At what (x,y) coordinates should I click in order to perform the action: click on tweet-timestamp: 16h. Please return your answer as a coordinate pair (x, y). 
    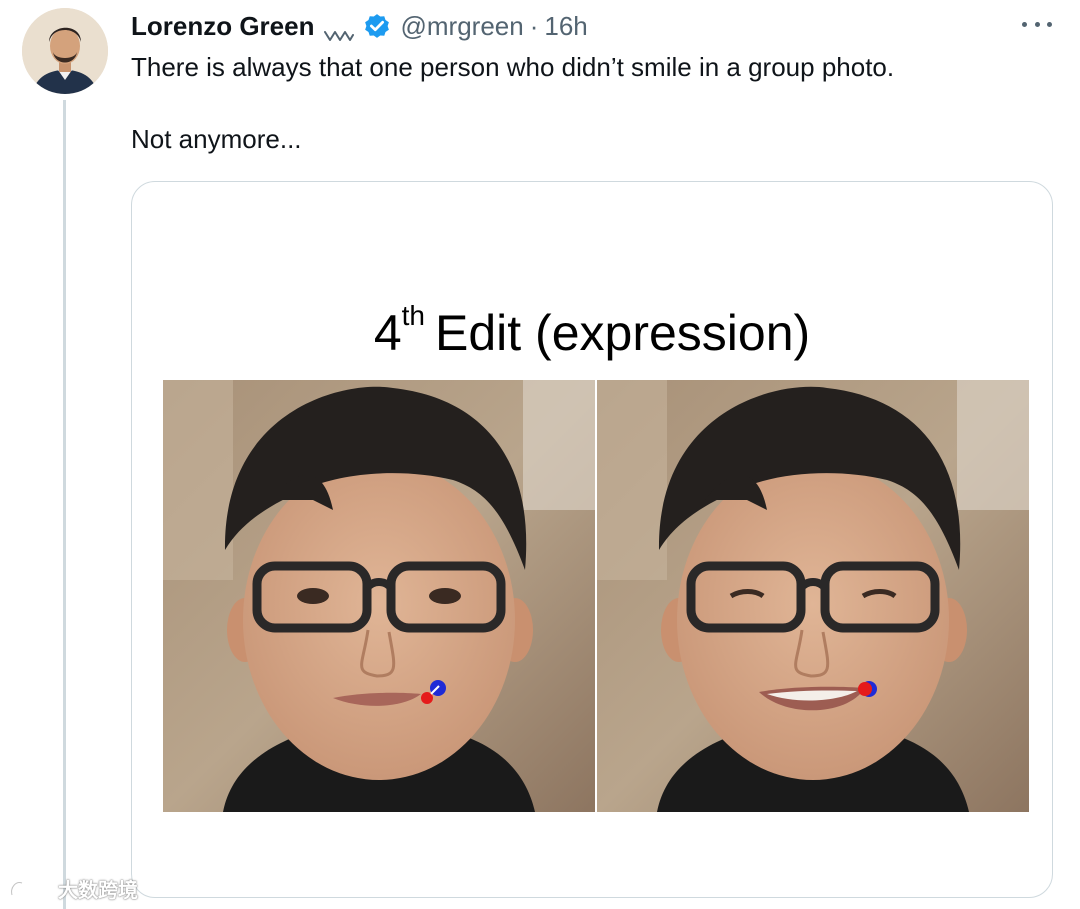
    Looking at the image, I should click on (565, 26).